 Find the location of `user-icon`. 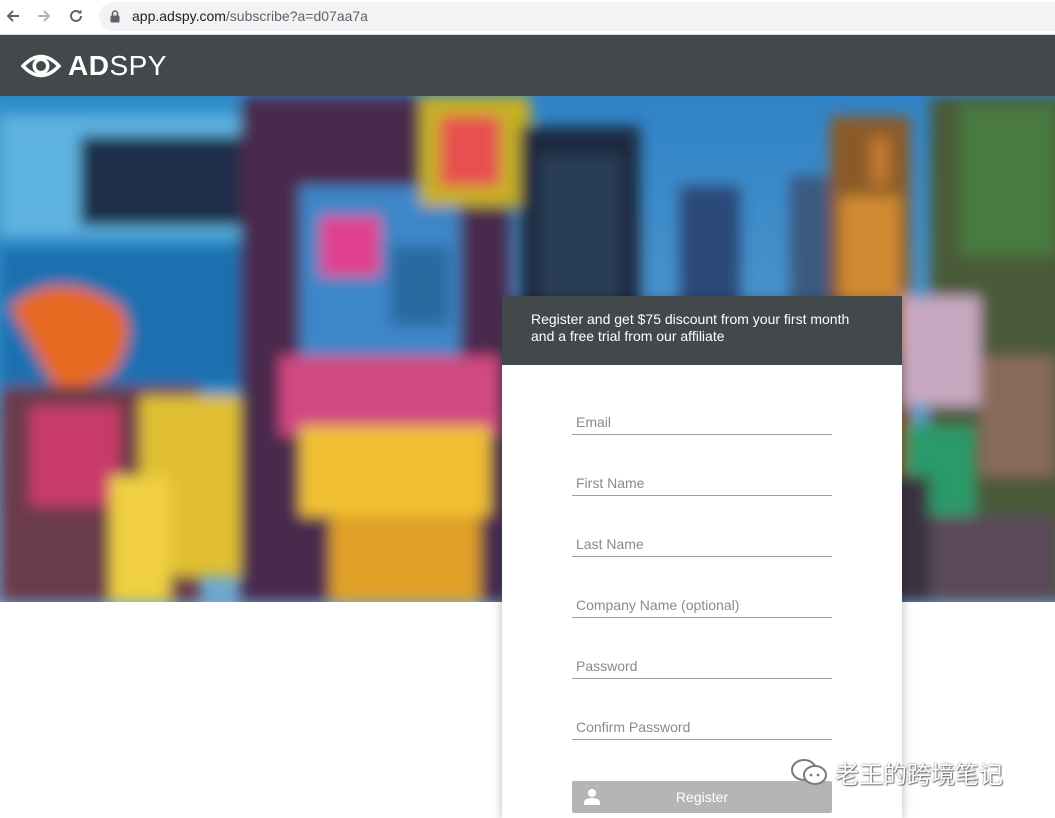

user-icon is located at coordinates (592, 797).